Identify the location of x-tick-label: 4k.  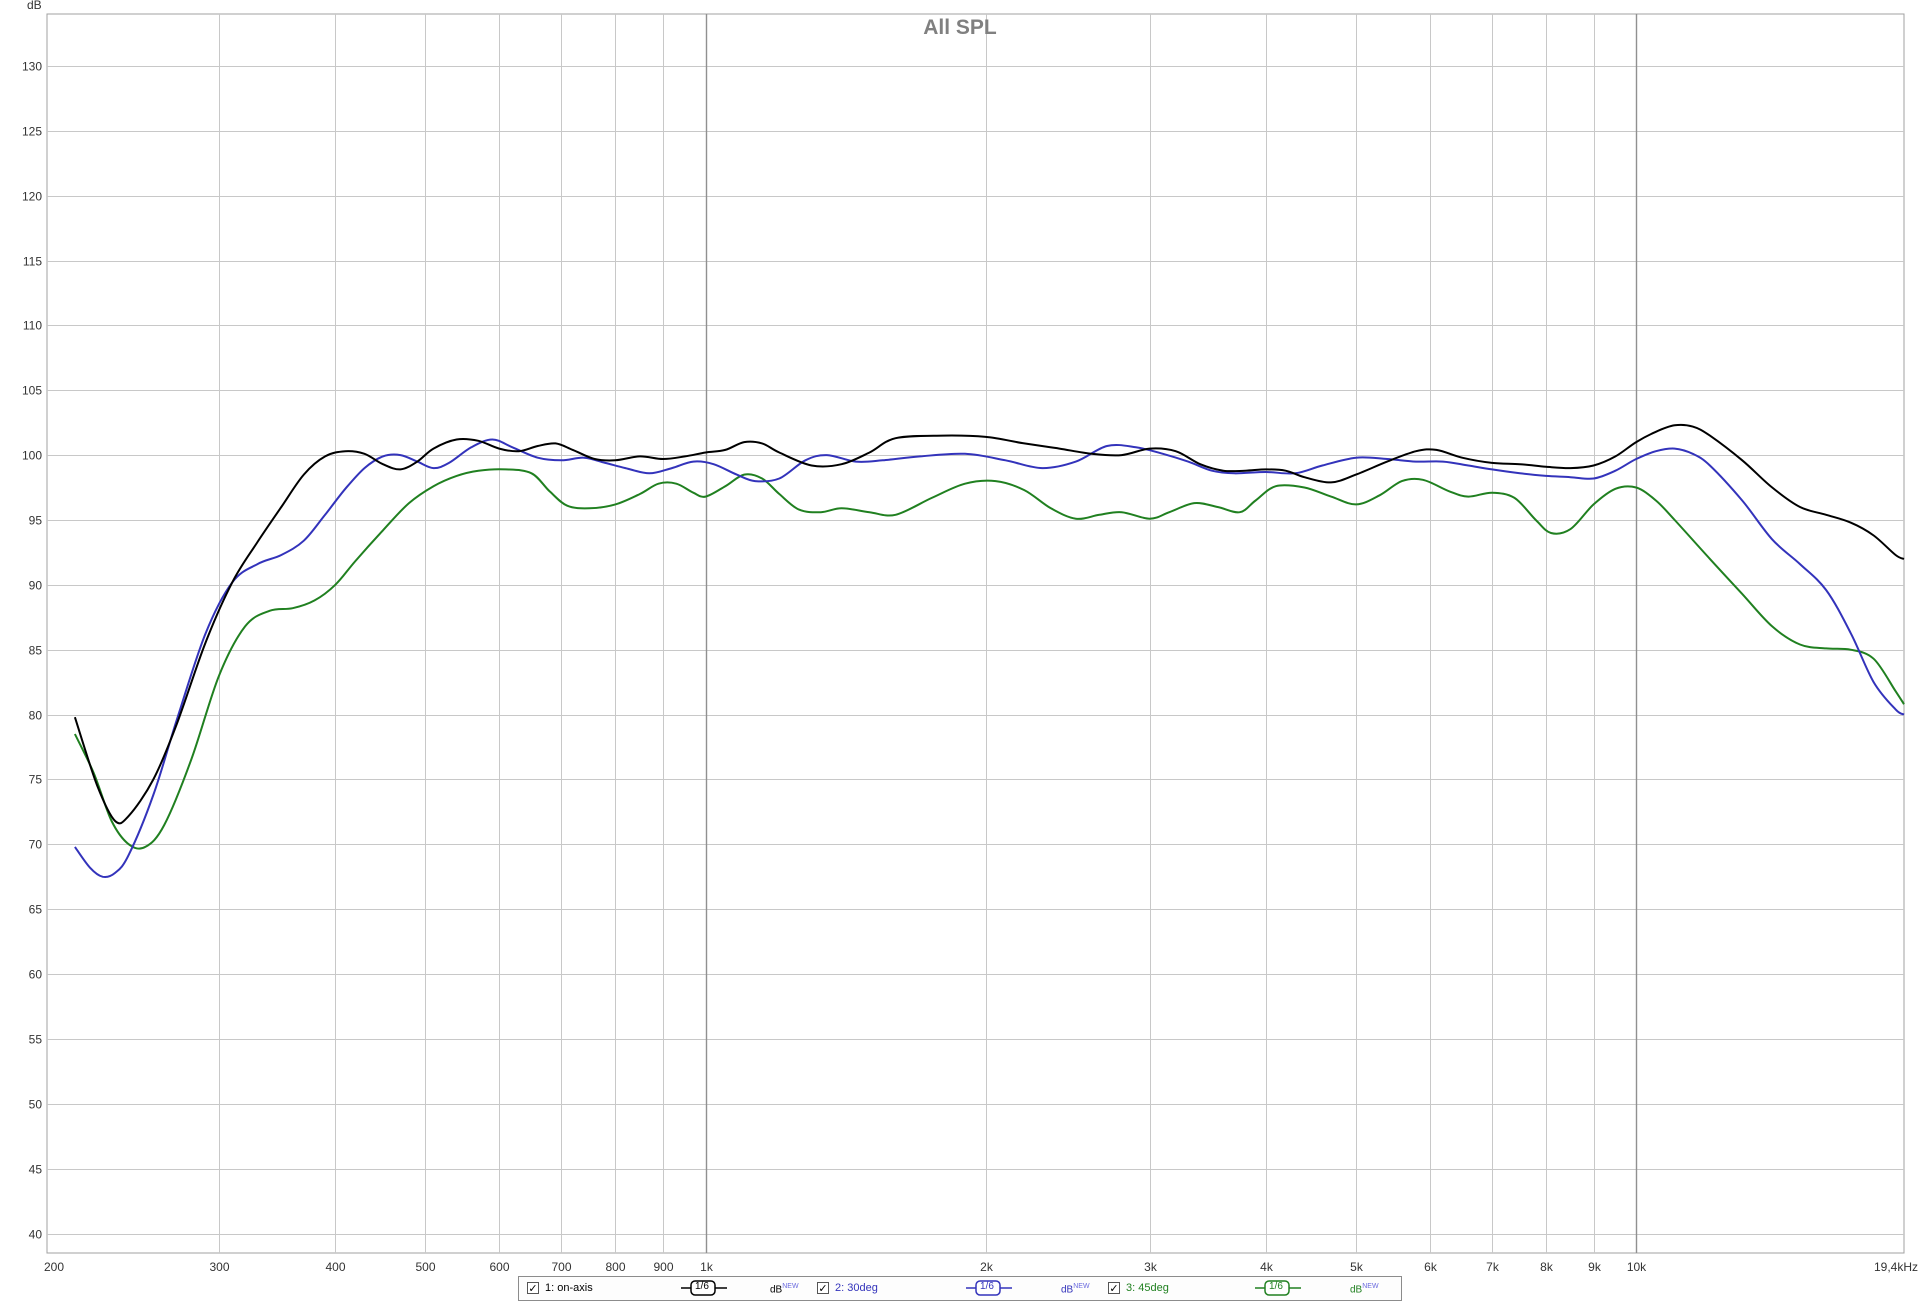
(1267, 1267).